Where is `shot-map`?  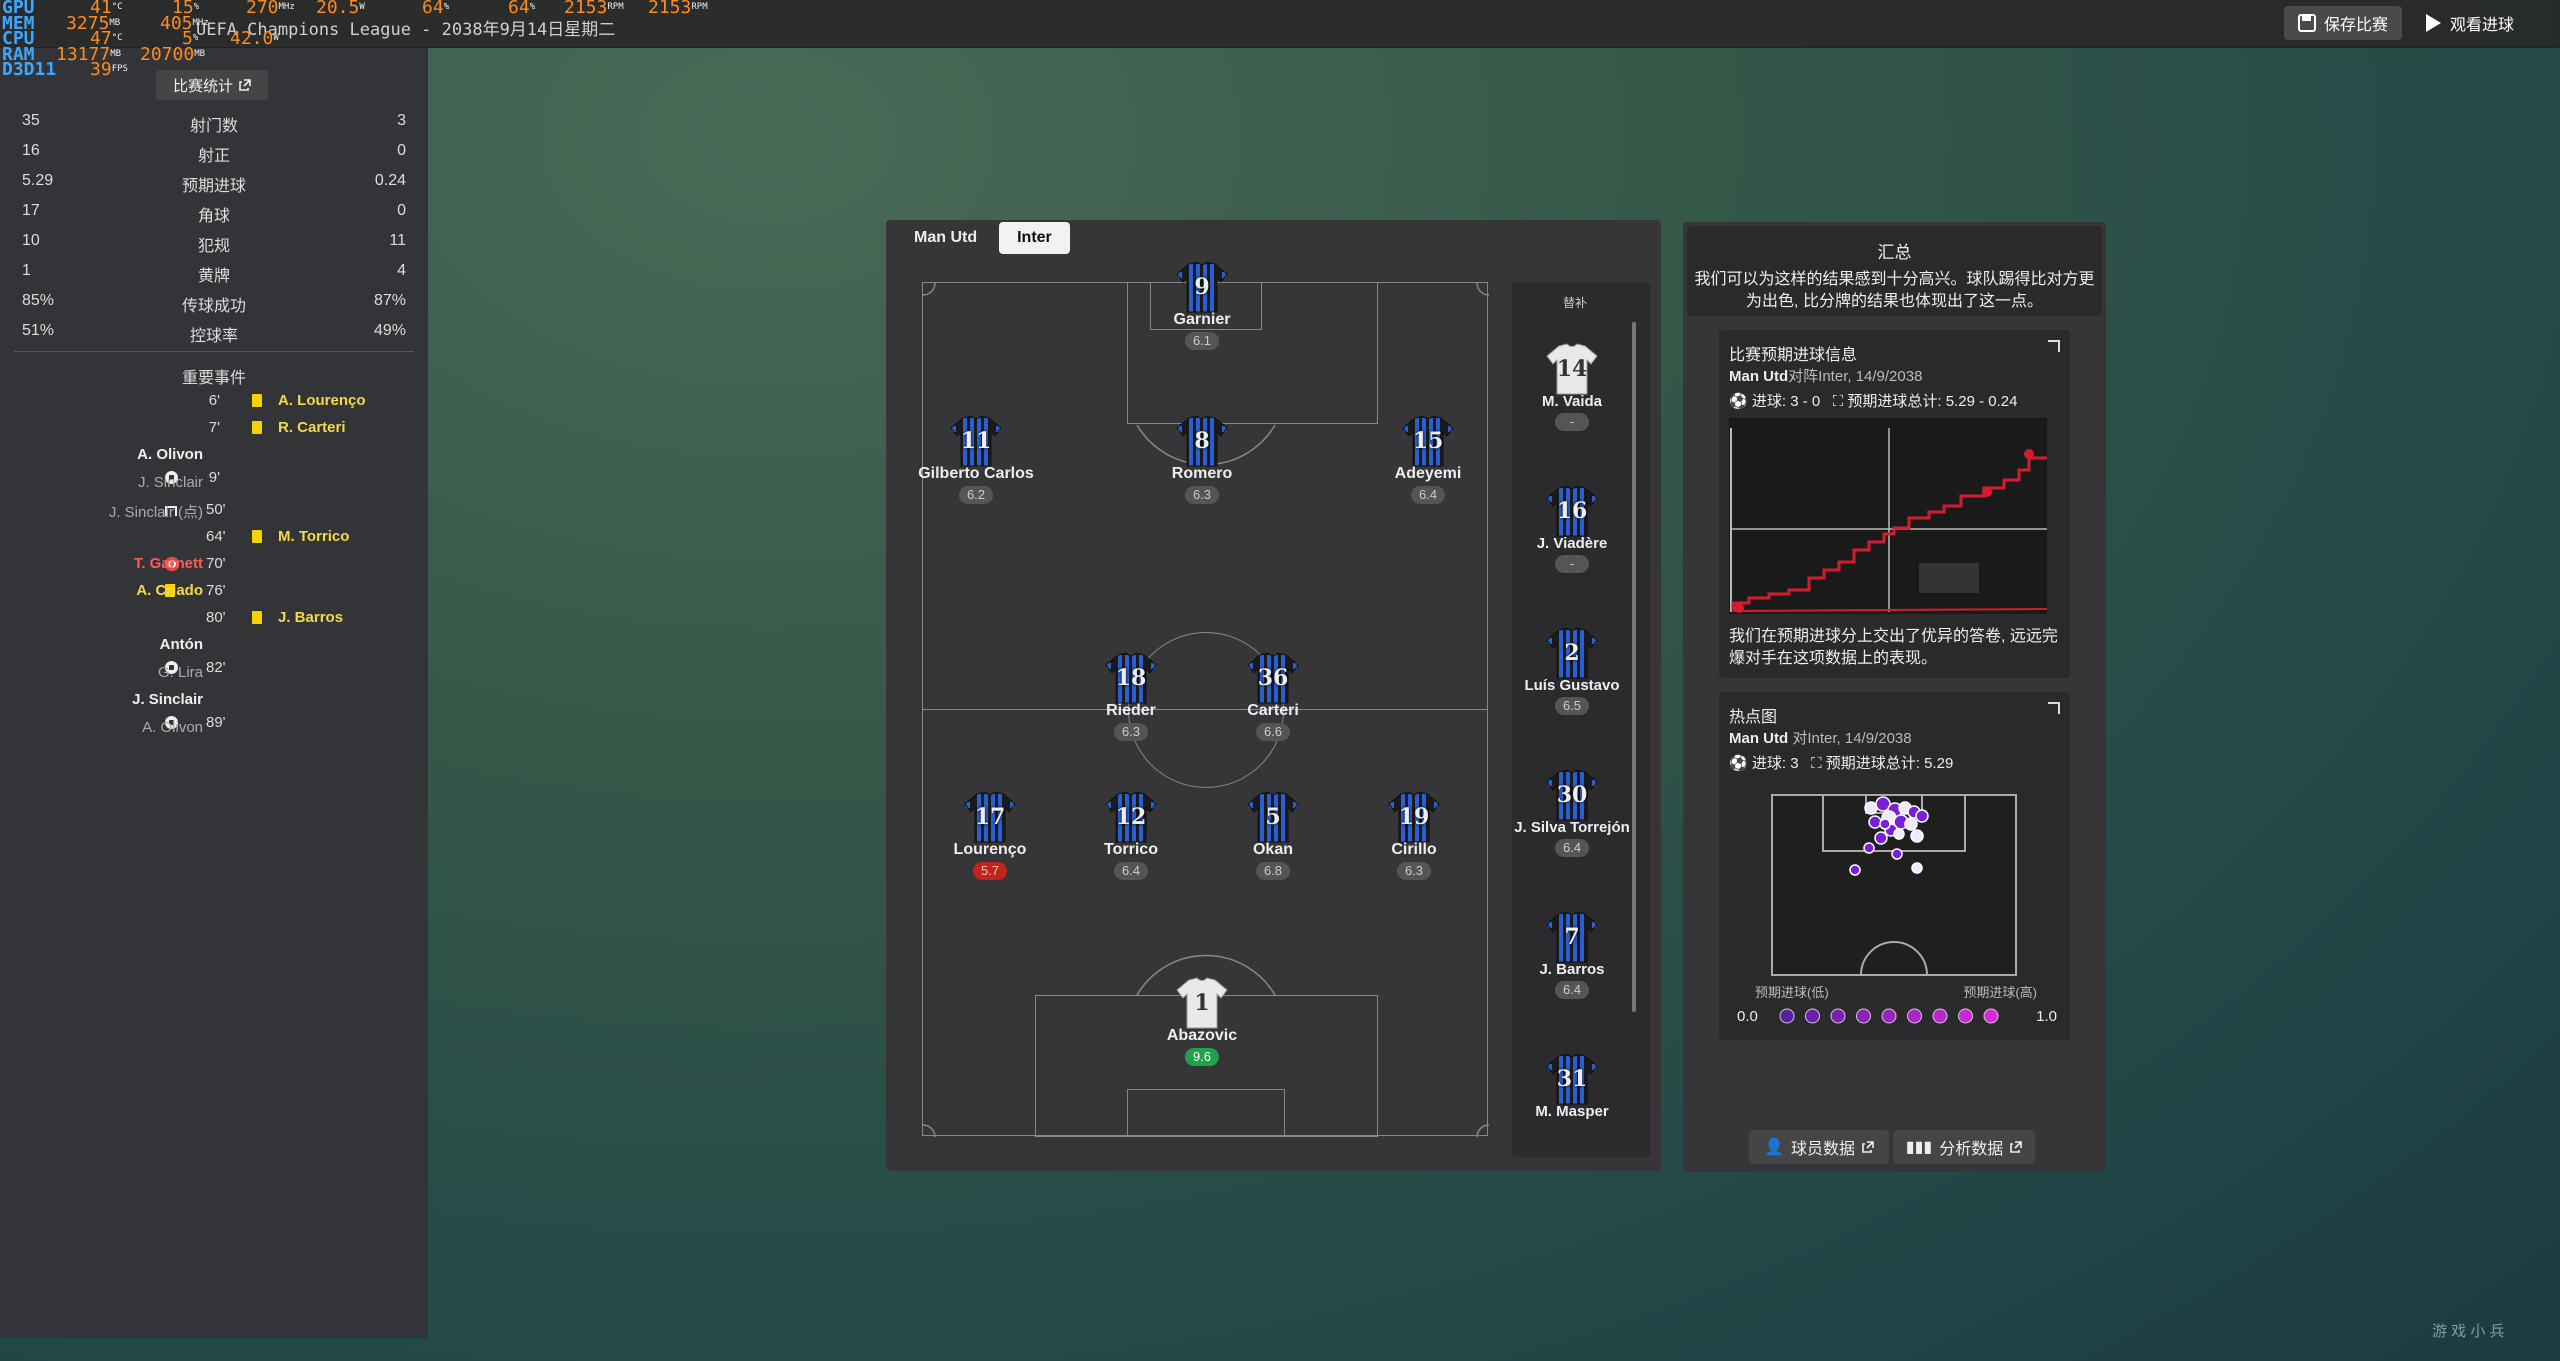 shot-map is located at coordinates (1894, 885).